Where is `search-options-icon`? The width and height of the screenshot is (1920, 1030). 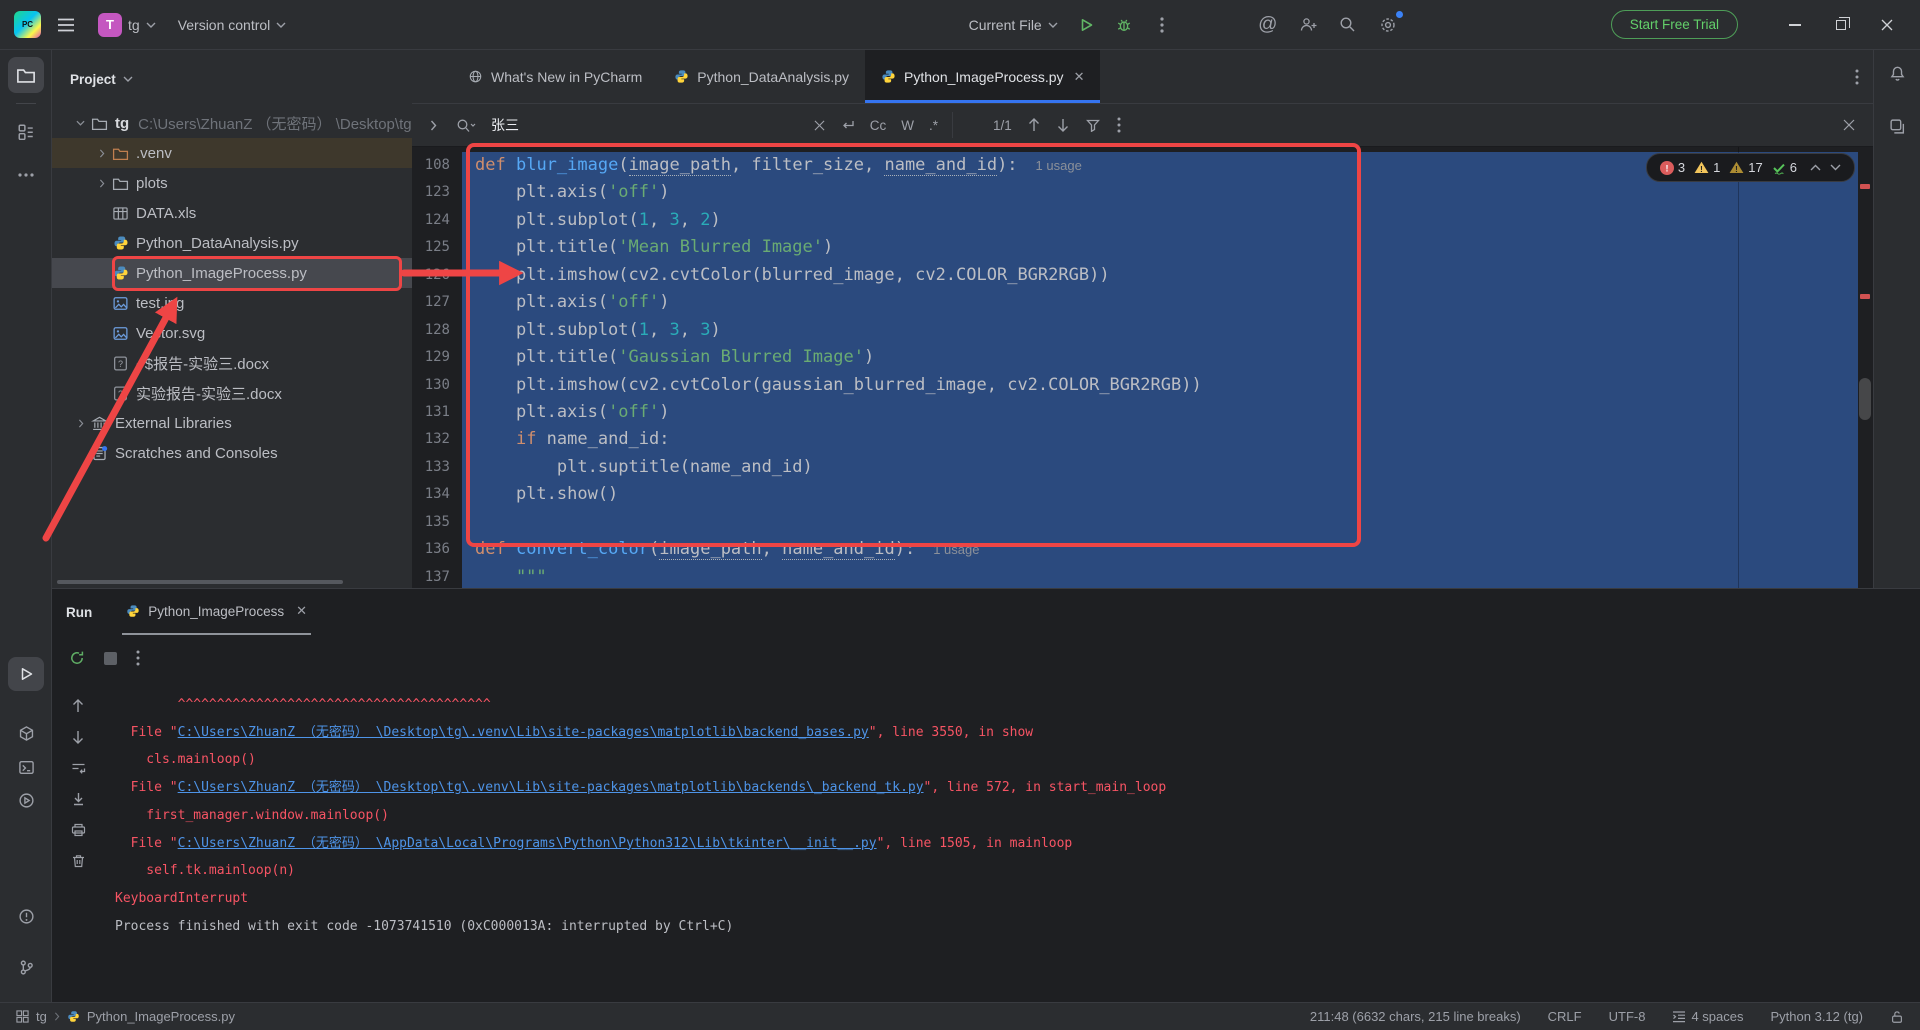
search-options-icon is located at coordinates (1119, 125).